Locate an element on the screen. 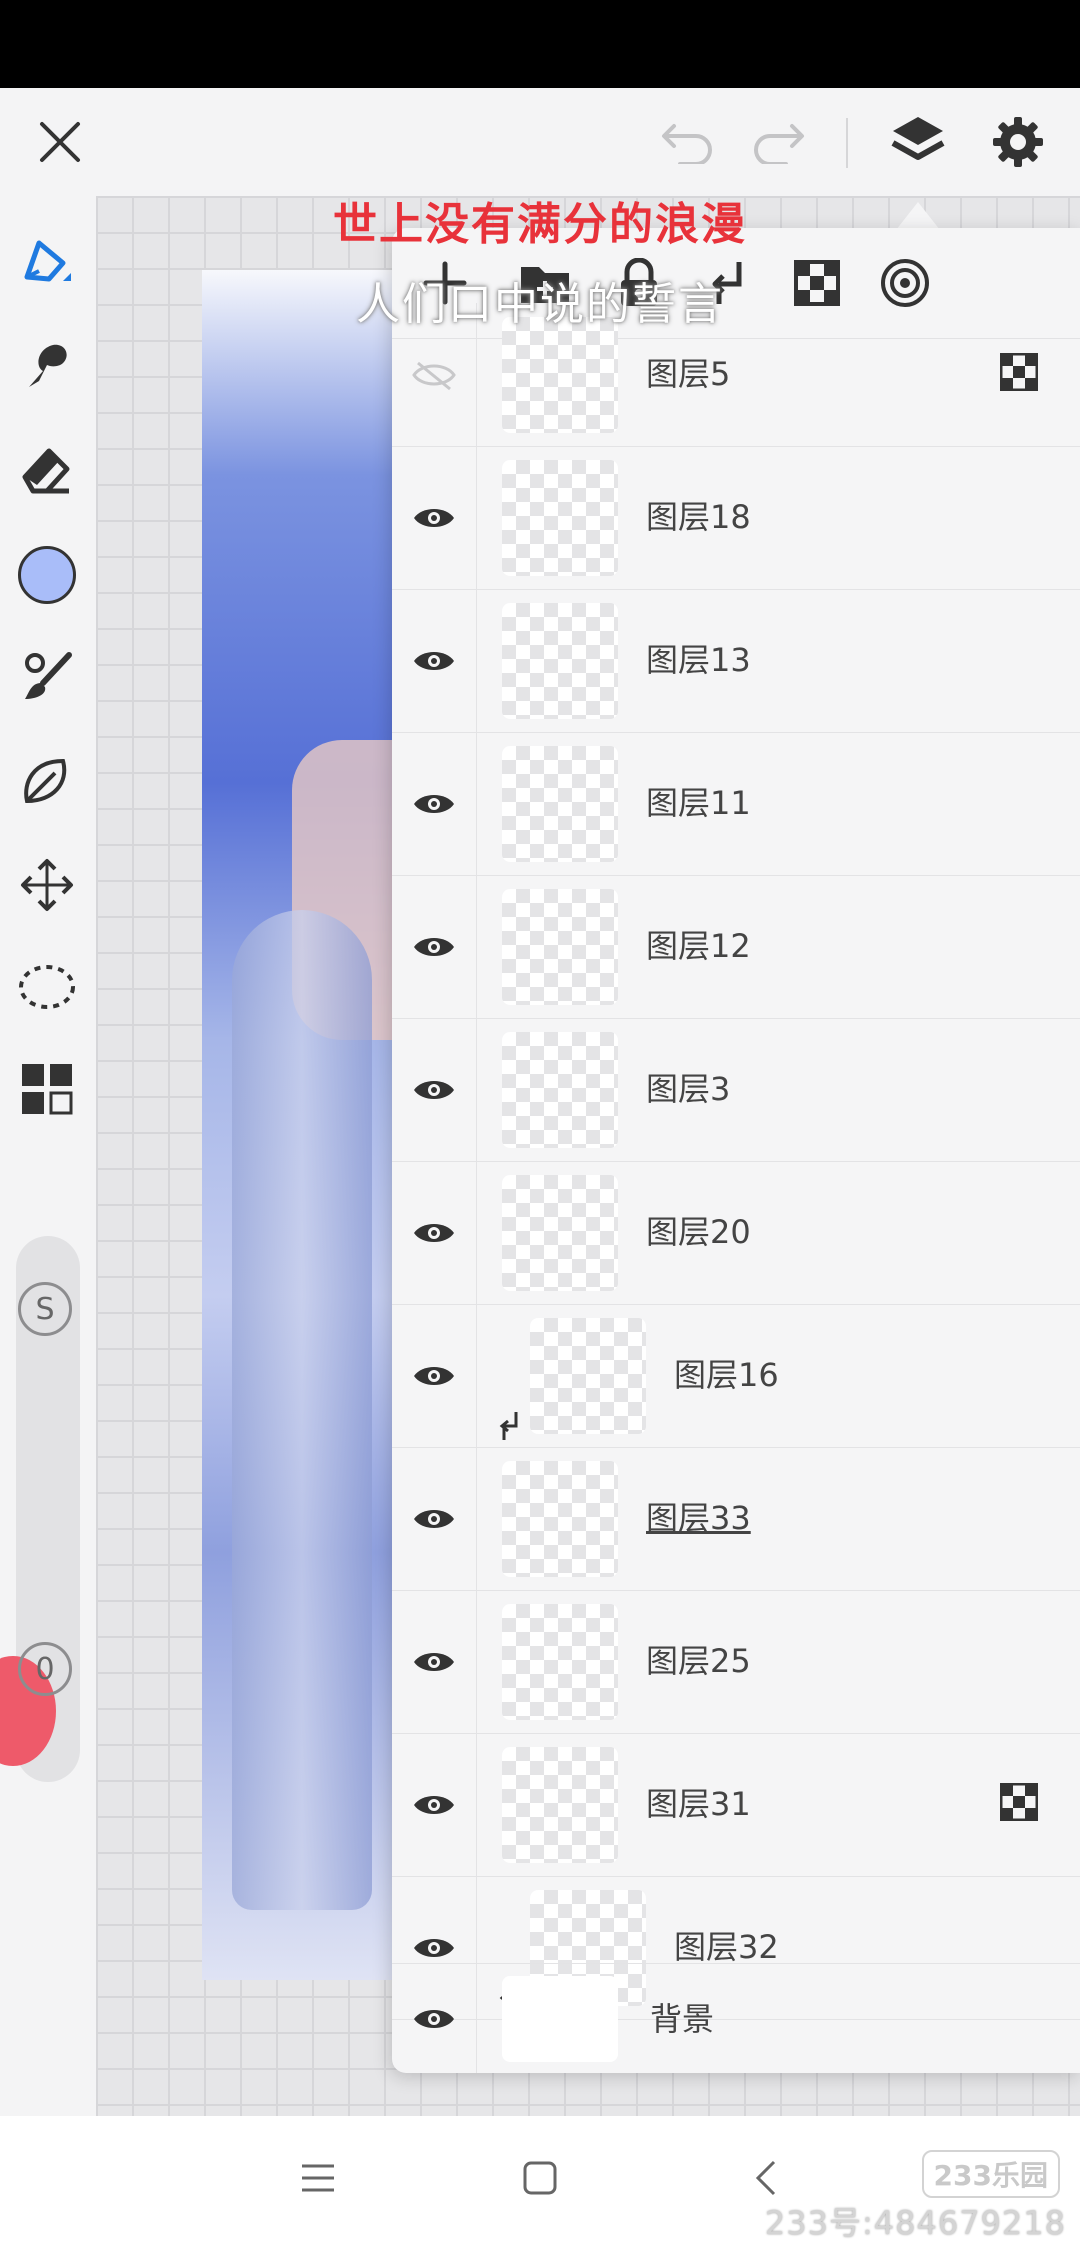 This screenshot has width=1080, height=2248. layer-row: 图层12 is located at coordinates (736, 947).